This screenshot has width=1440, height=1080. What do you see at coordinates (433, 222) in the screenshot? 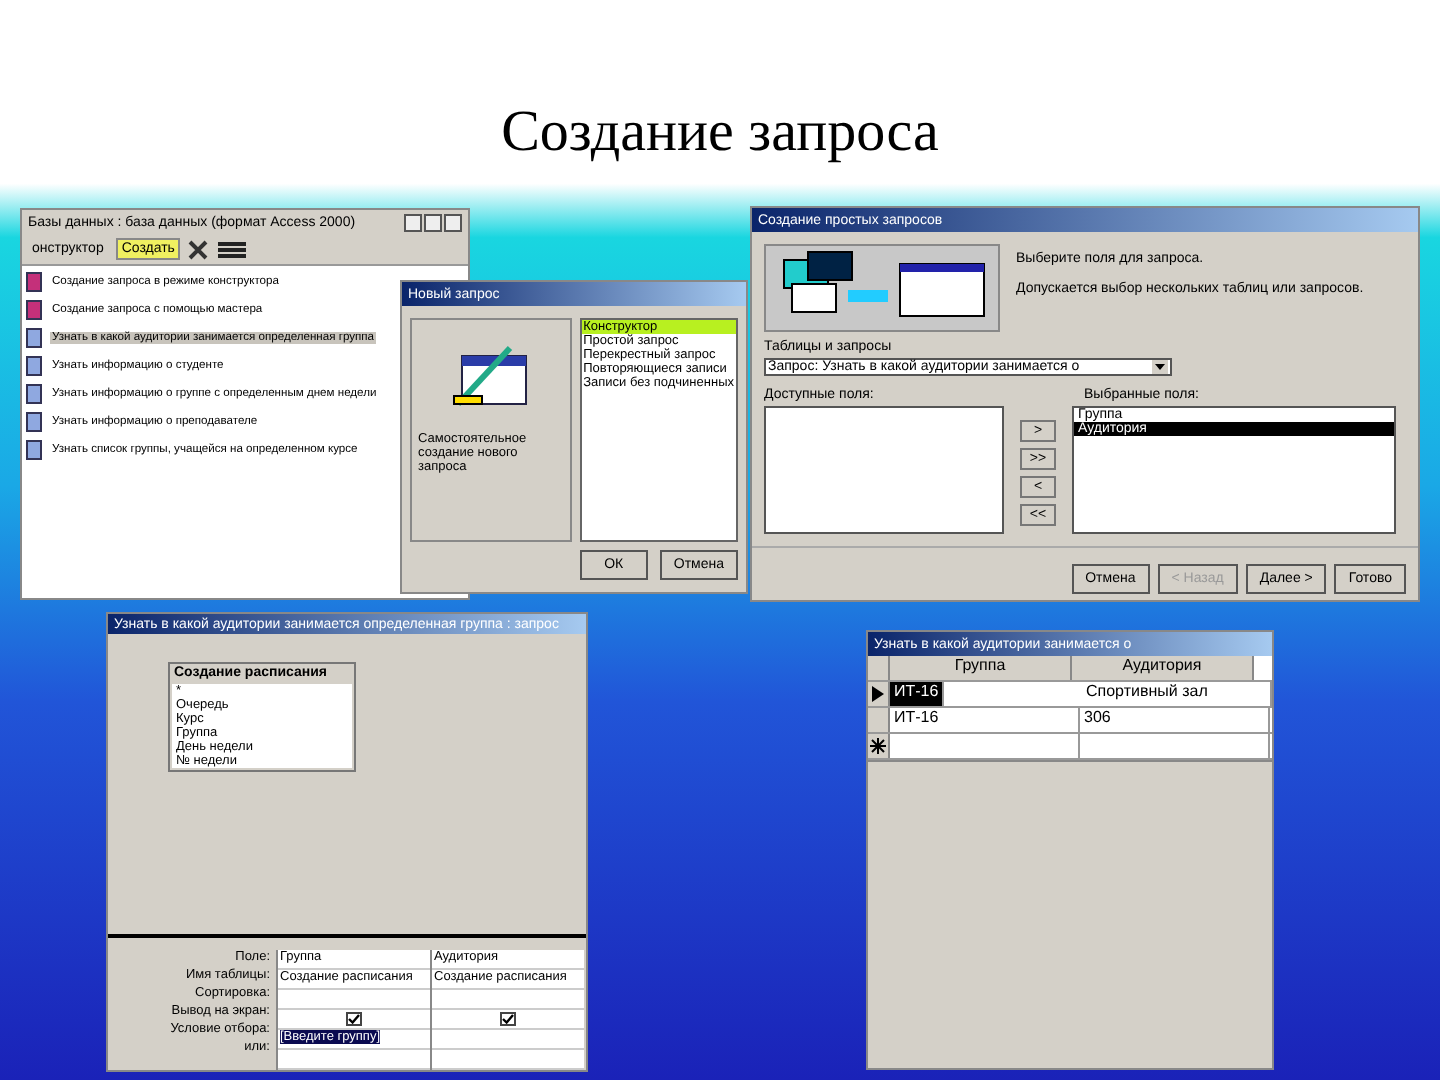
I see `window-controls-icon` at bounding box center [433, 222].